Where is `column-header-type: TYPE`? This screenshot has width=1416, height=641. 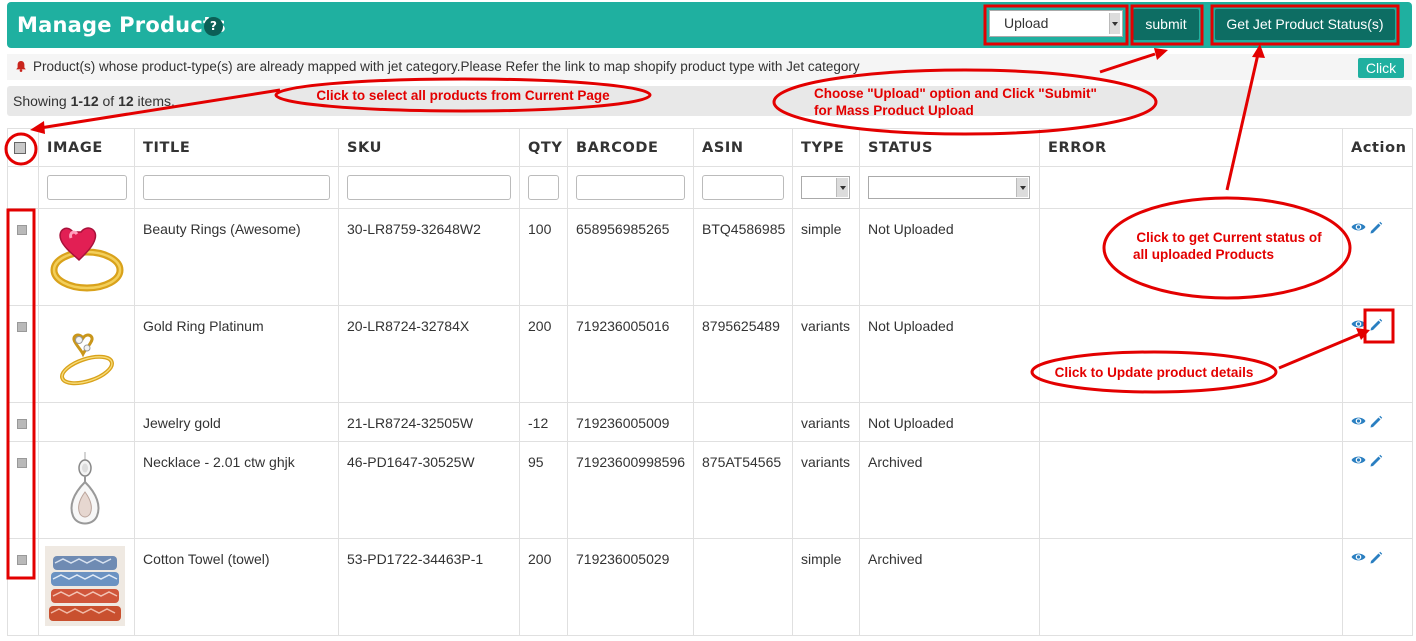
column-header-type: TYPE is located at coordinates (826, 147).